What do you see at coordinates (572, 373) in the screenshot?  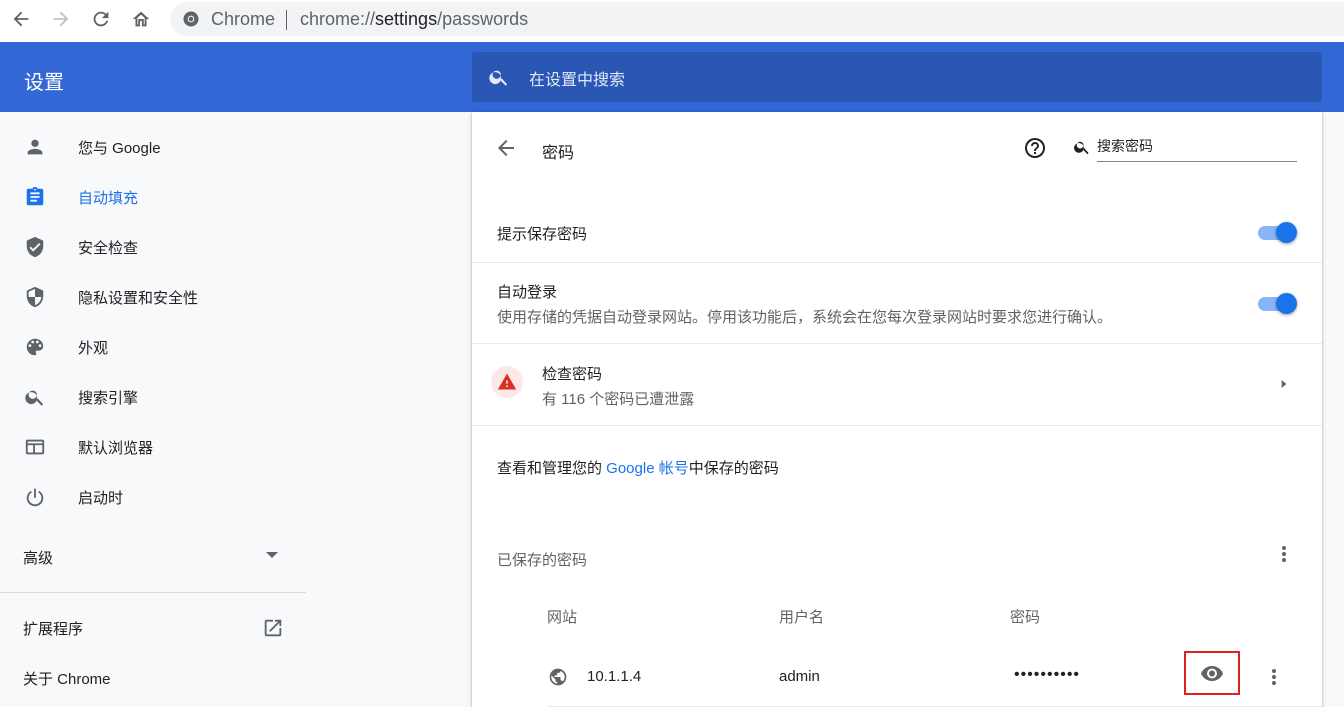 I see `check-passwords-title: 检查密码` at bounding box center [572, 373].